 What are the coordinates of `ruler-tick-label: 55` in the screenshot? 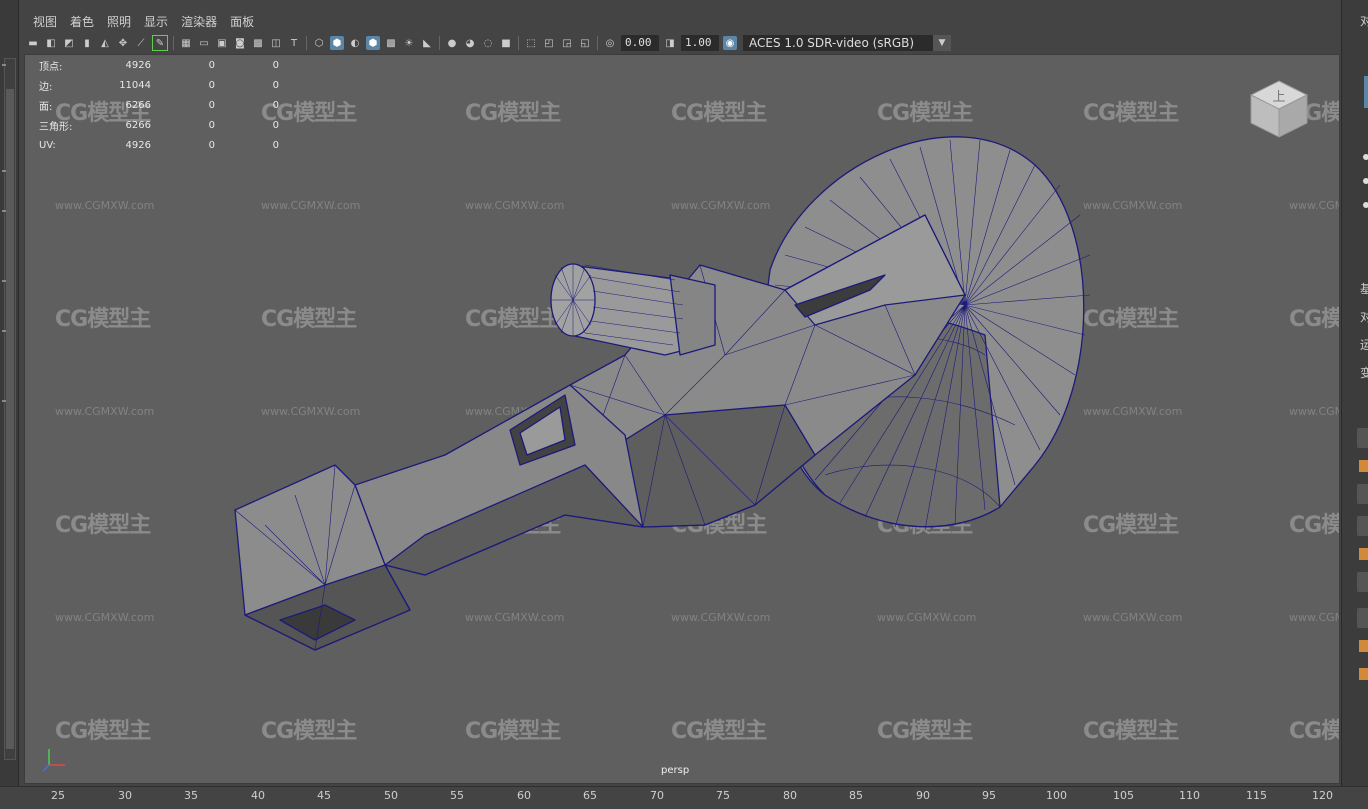 It's located at (457, 795).